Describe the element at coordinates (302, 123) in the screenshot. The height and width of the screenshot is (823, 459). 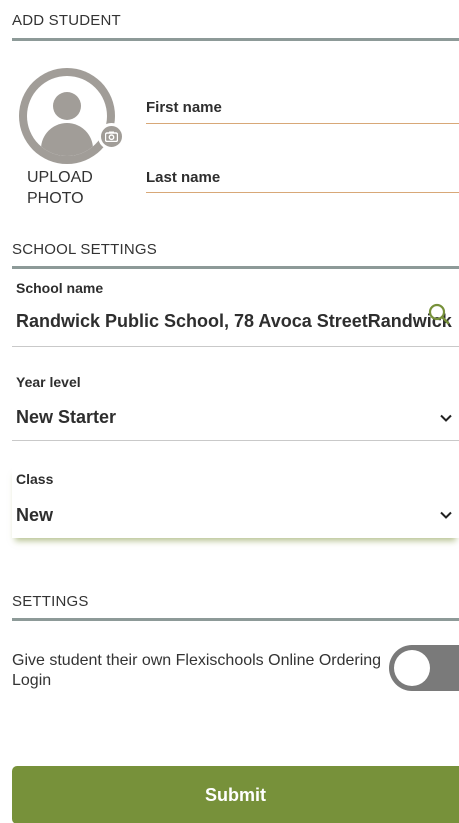
I see `first-name-underline` at that location.